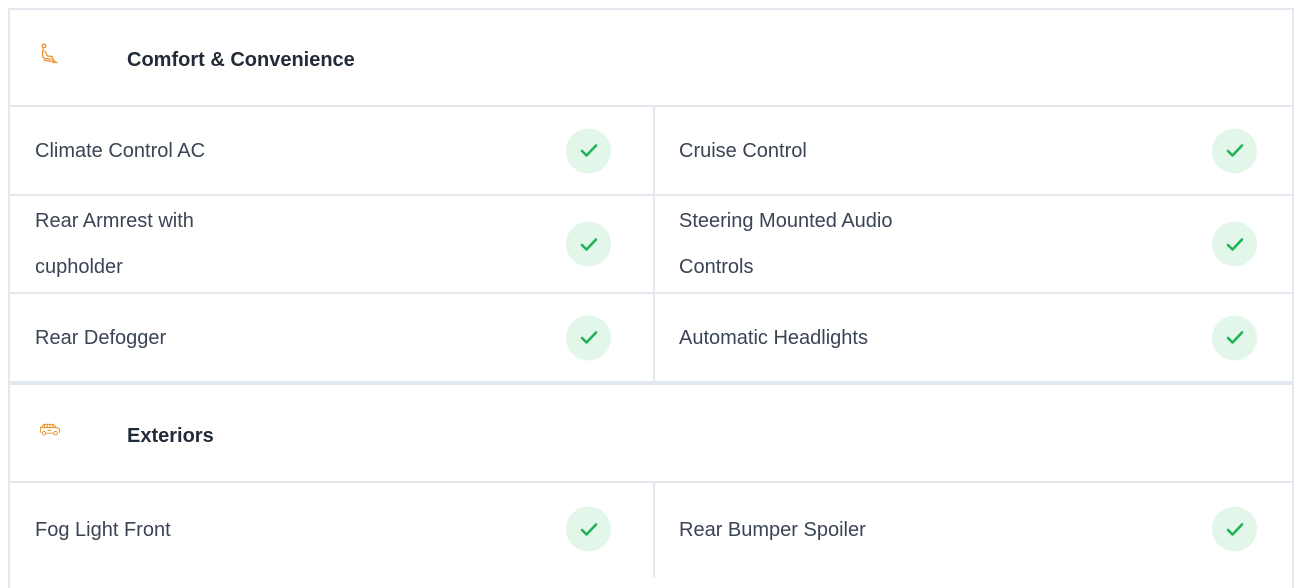  Describe the element at coordinates (773, 337) in the screenshot. I see `feature-label: Automatic Headlights` at that location.